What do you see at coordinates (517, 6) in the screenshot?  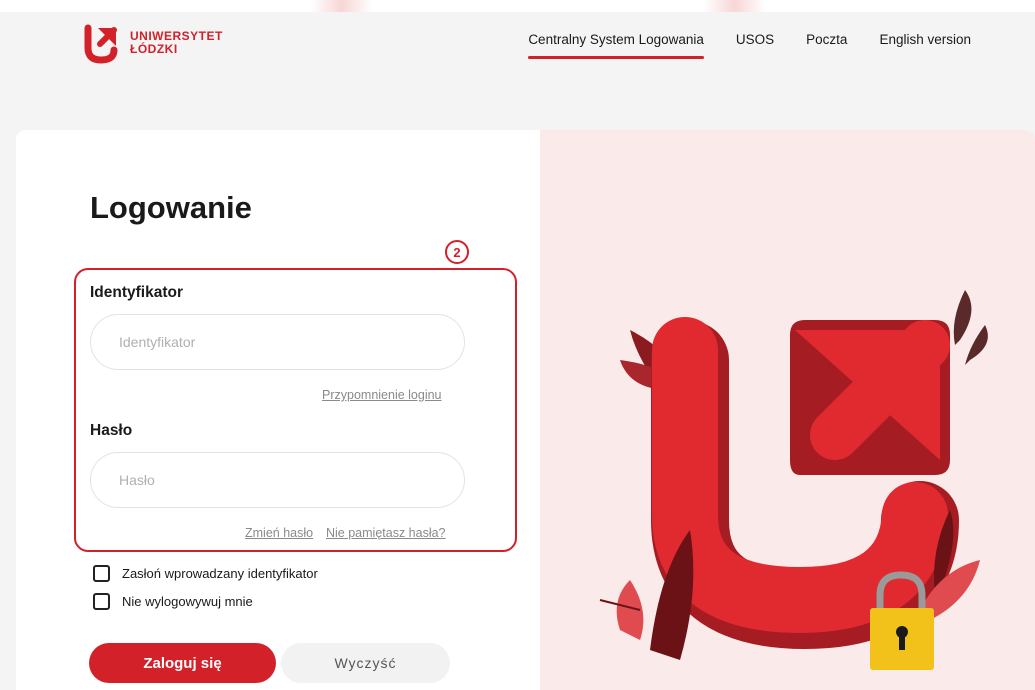 I see `top-strip` at bounding box center [517, 6].